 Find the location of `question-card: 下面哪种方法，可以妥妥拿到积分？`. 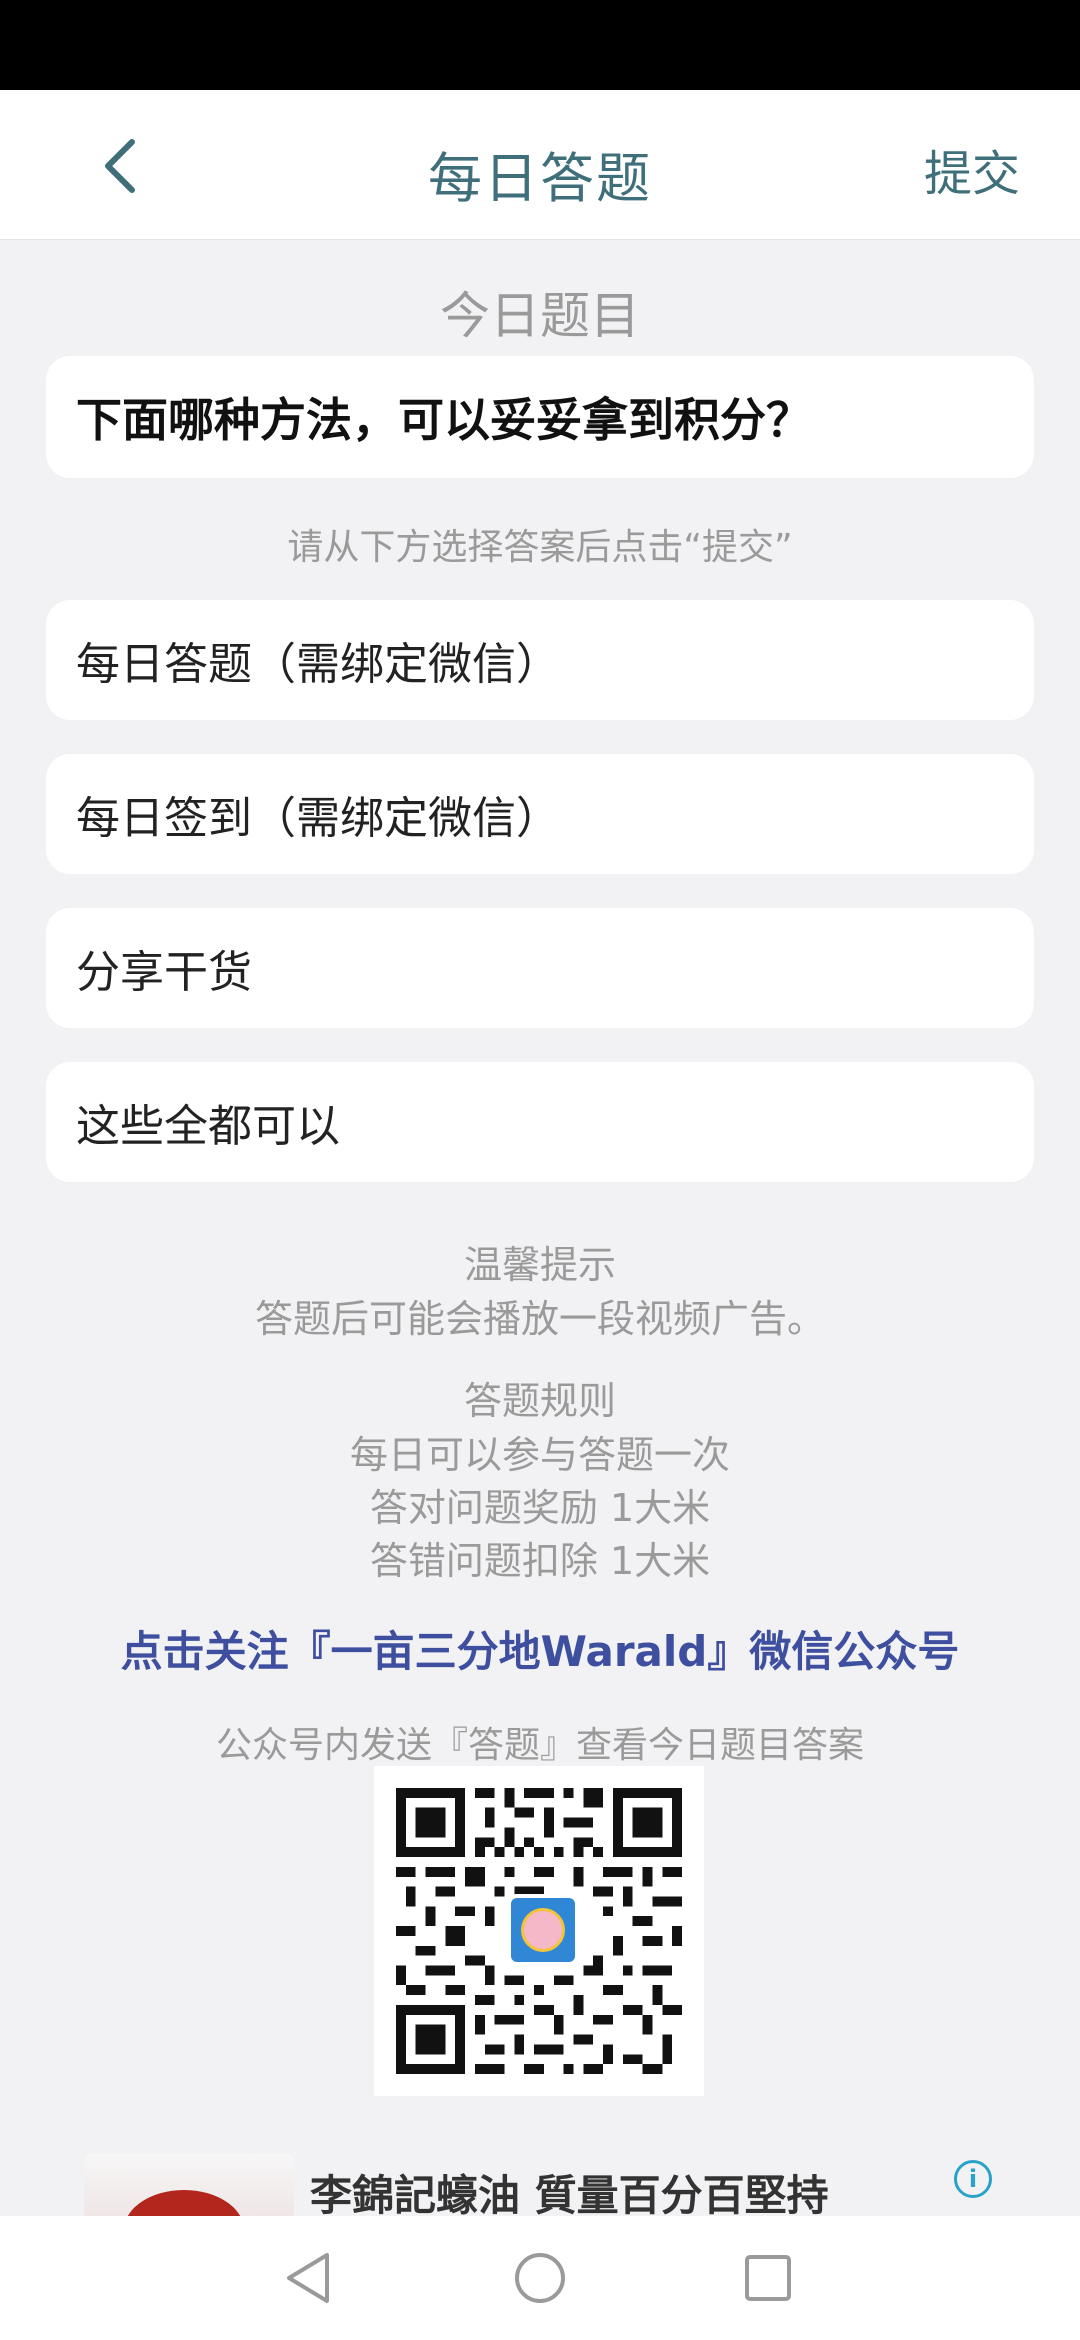

question-card: 下面哪种方法，可以妥妥拿到积分？ is located at coordinates (540, 417).